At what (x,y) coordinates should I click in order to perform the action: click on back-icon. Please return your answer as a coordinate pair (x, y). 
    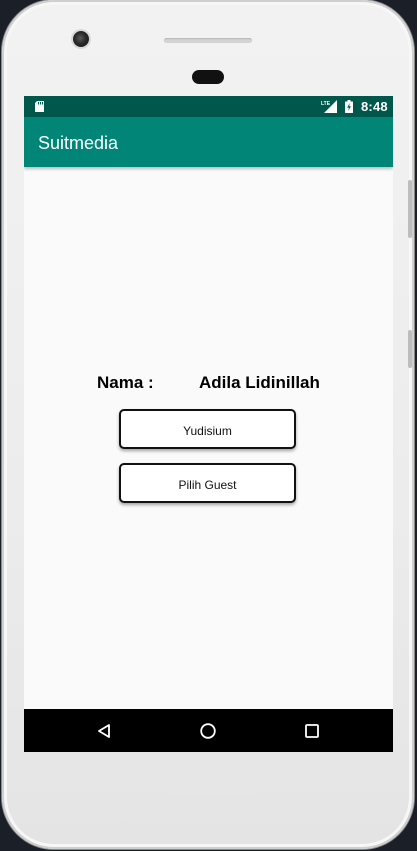
    Looking at the image, I should click on (104, 731).